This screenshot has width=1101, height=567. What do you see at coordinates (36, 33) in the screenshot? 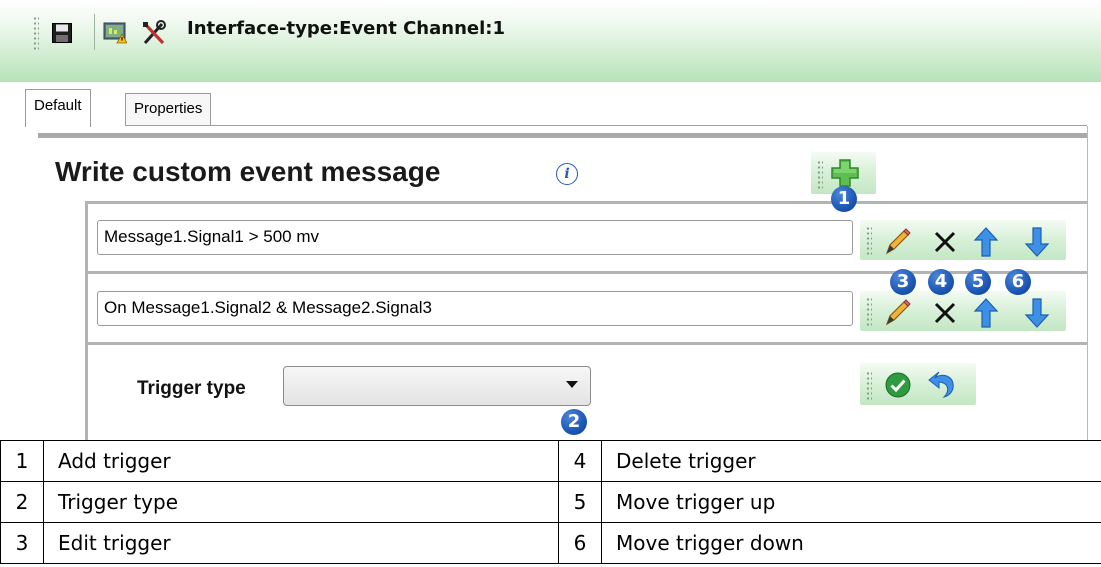
I see `toolbar-grip` at bounding box center [36, 33].